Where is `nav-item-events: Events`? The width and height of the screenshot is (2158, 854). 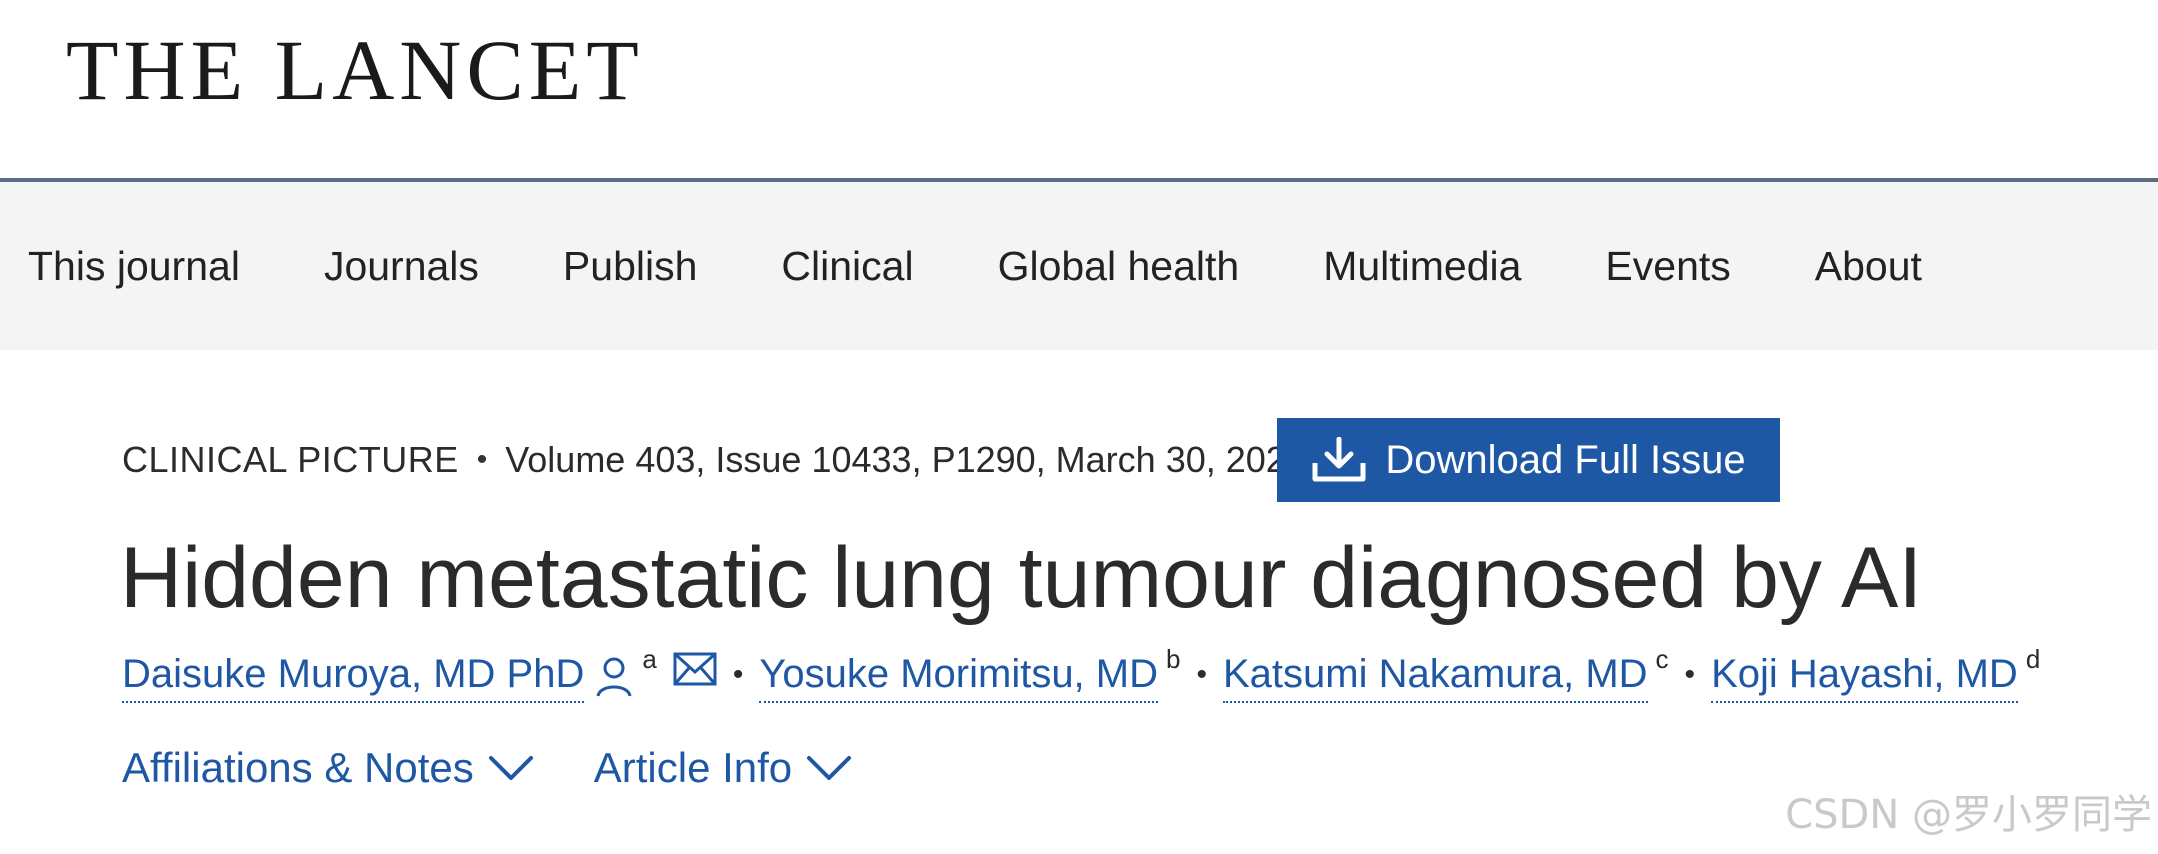
nav-item-events: Events is located at coordinates (1667, 266).